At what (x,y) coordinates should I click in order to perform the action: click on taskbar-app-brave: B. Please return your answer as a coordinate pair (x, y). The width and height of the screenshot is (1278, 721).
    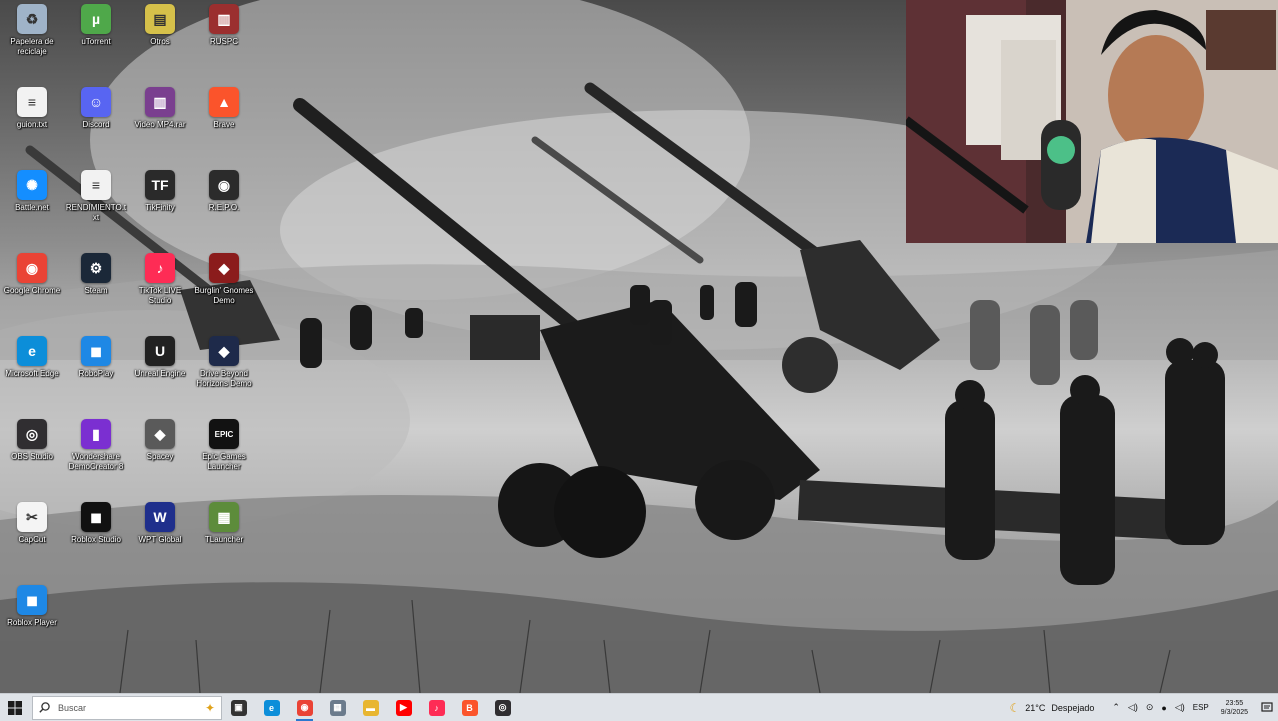
    Looking at the image, I should click on (469, 707).